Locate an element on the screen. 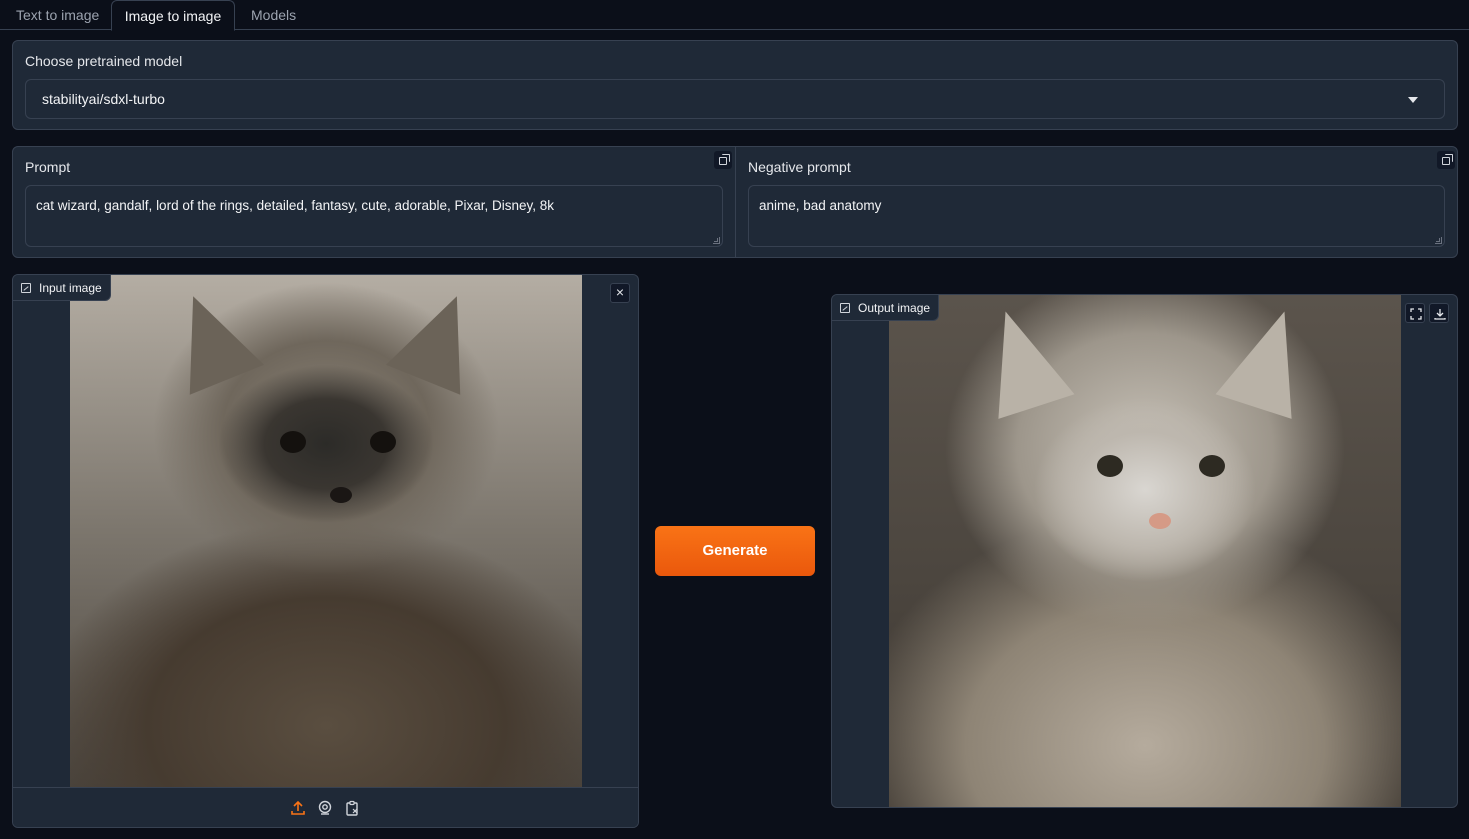 The image size is (1469, 839). webcam-icon is located at coordinates (326, 809).